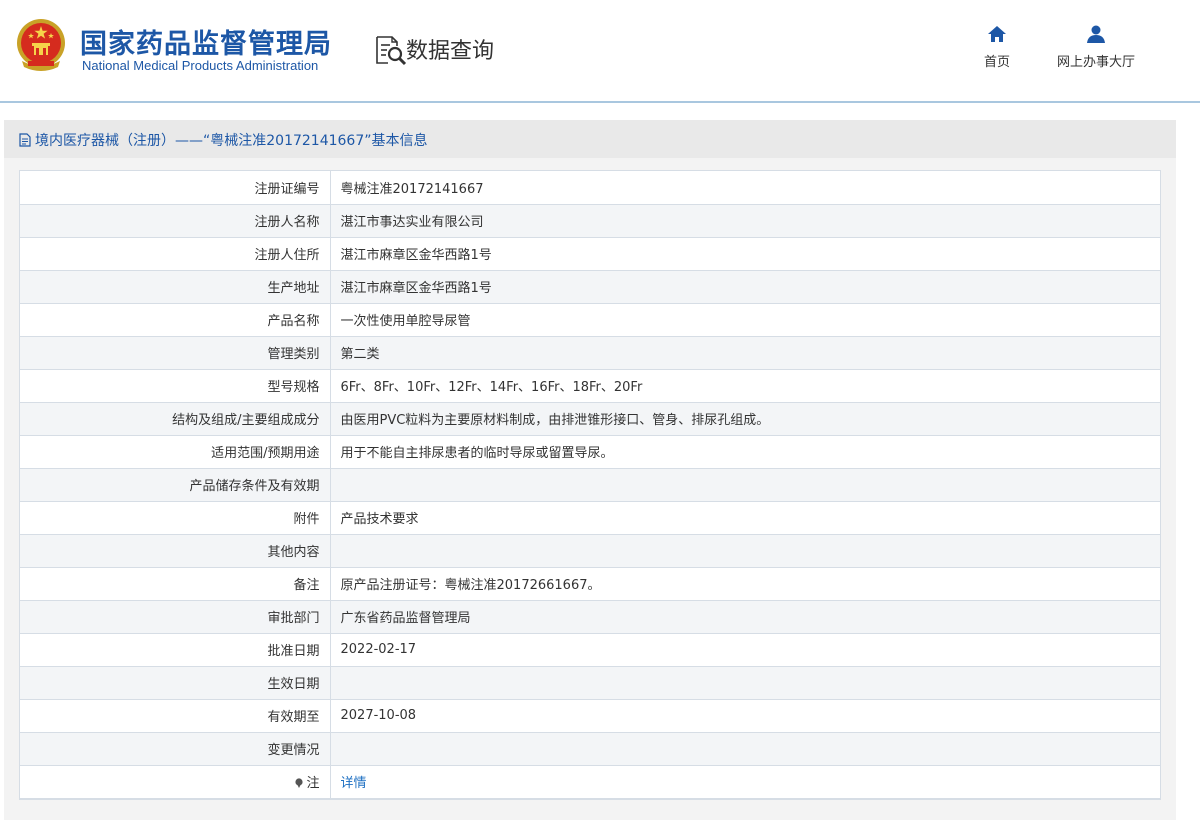 Image resolution: width=1200 pixels, height=820 pixels. I want to click on row-label: 产品名称, so click(175, 320).